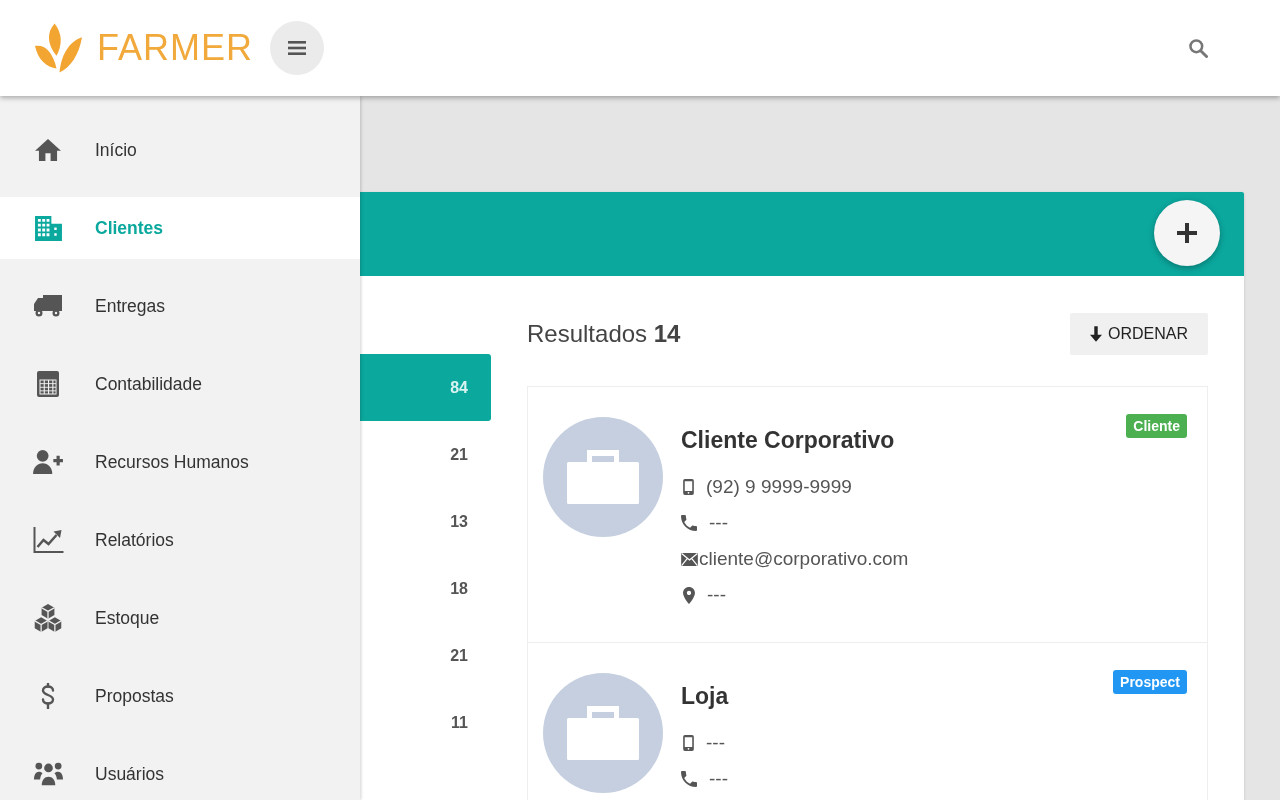 The width and height of the screenshot is (1280, 800). I want to click on mobile-number: ---, so click(715, 743).